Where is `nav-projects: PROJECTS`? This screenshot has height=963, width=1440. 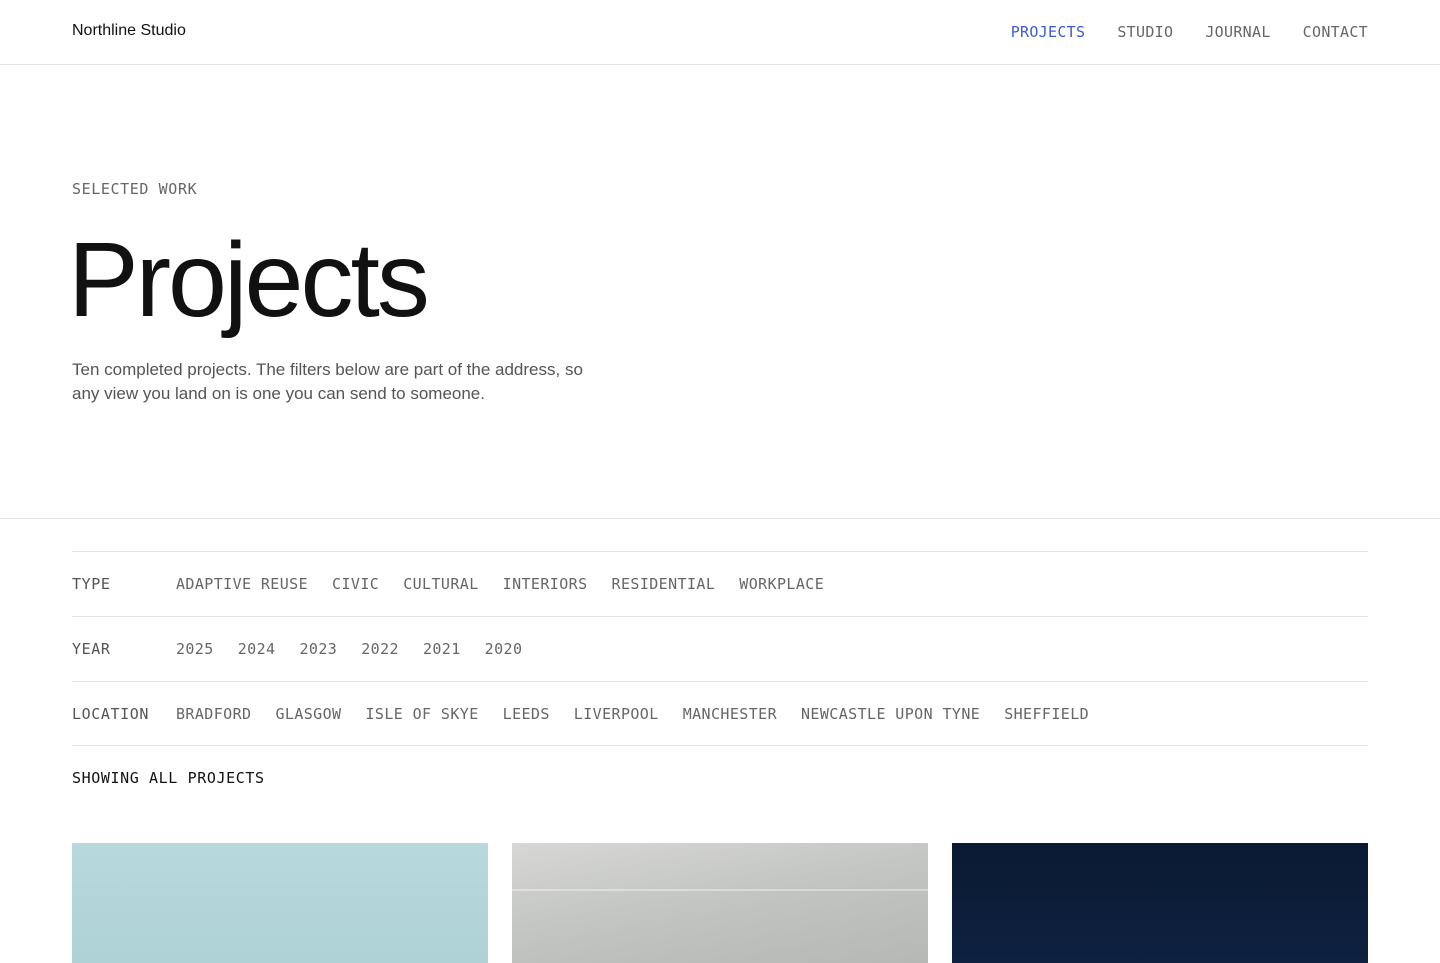 nav-projects: PROJECTS is located at coordinates (1048, 32).